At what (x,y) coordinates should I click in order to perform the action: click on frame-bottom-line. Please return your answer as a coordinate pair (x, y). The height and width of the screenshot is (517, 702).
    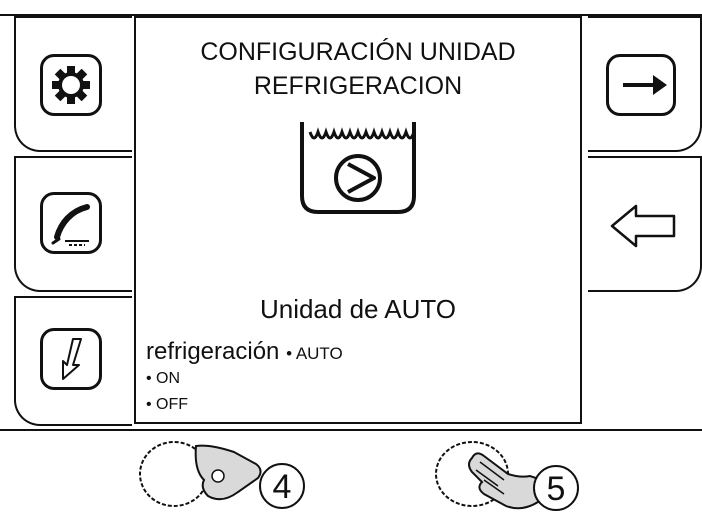
    Looking at the image, I should click on (351, 430).